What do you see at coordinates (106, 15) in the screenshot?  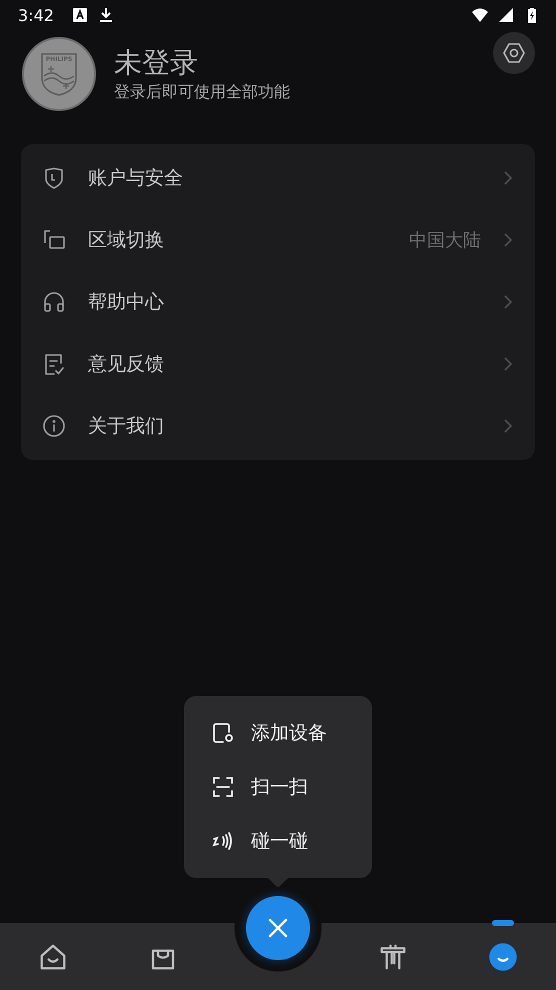 I see `download-icon` at bounding box center [106, 15].